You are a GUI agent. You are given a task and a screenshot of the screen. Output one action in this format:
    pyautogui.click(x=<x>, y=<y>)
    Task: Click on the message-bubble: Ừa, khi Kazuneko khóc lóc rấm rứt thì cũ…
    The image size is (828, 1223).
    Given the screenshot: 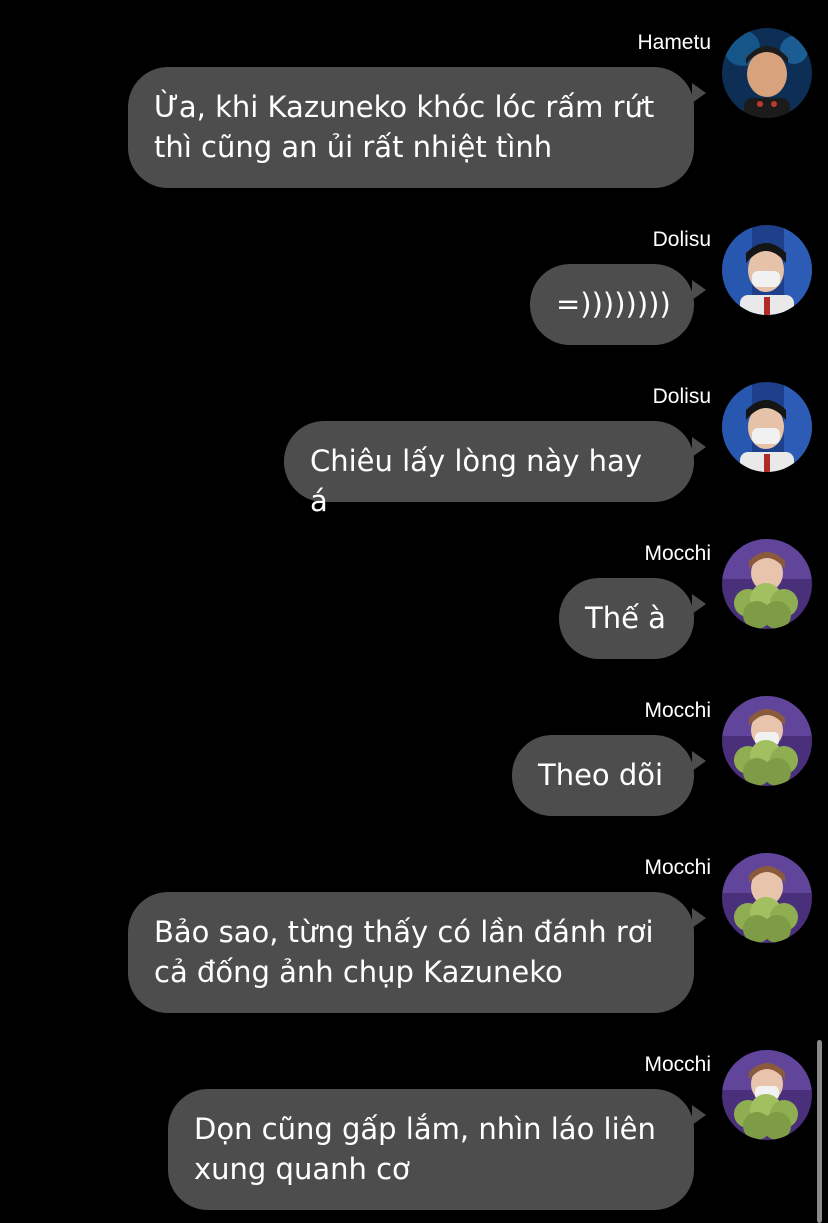 What is the action you would take?
    pyautogui.click(x=417, y=127)
    